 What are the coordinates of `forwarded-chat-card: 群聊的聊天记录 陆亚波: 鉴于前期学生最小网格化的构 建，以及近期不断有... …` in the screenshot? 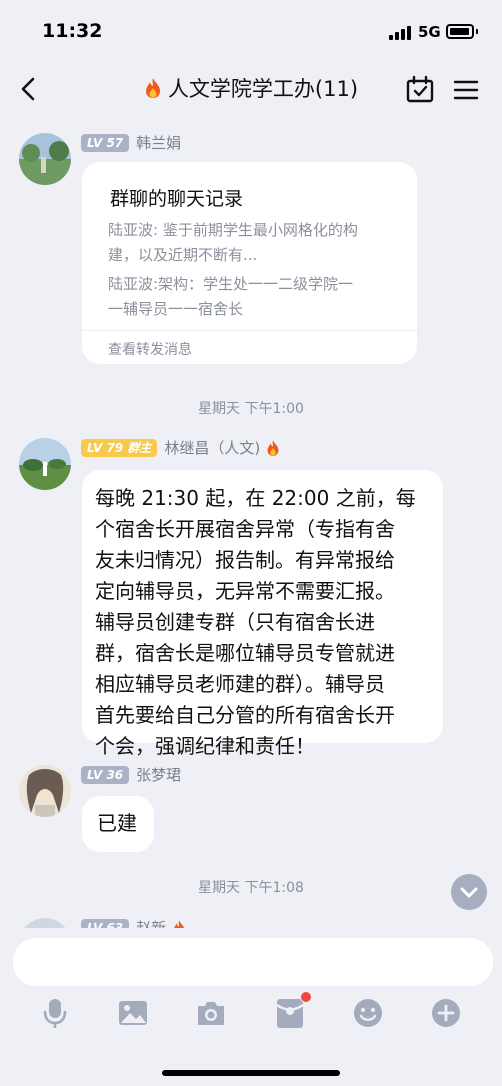 It's located at (249, 263).